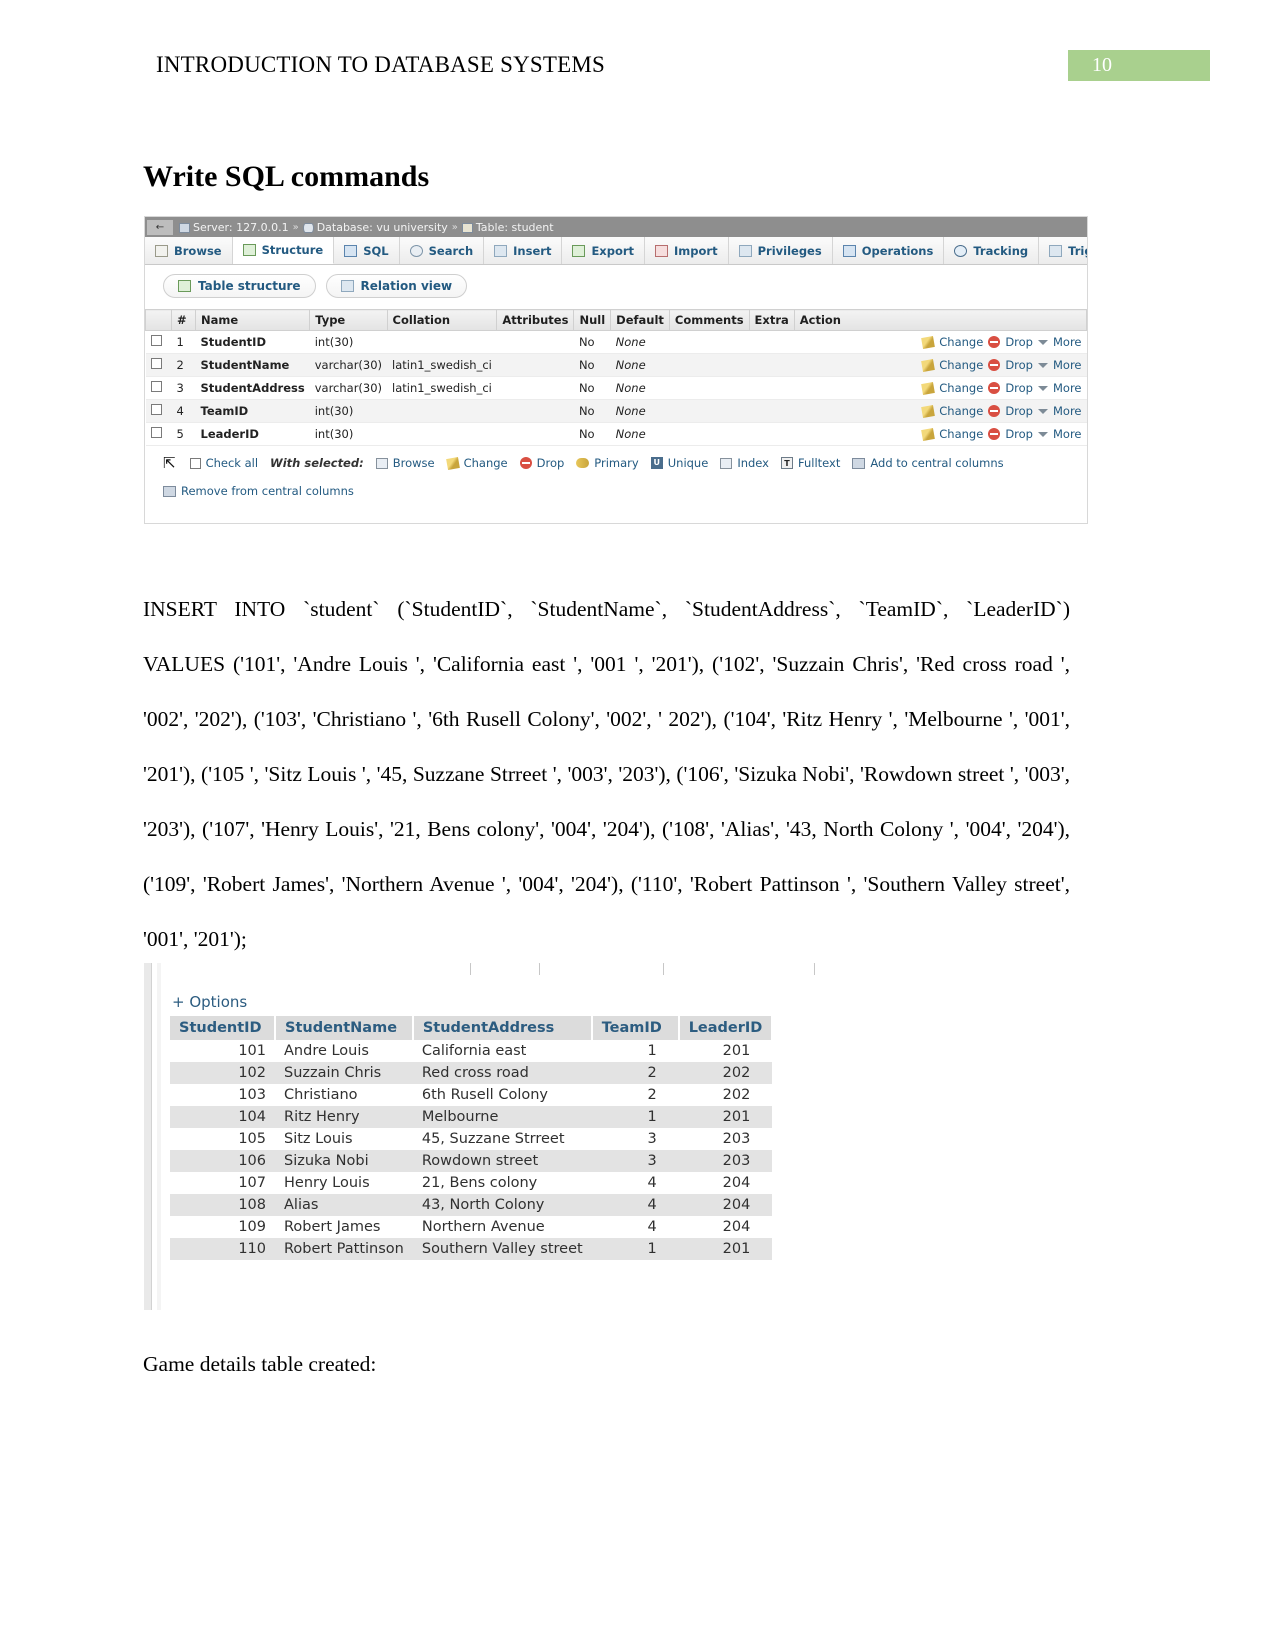 This screenshot has width=1275, height=1651. Describe the element at coordinates (442, 411) in the screenshot. I see `row-collation` at that location.